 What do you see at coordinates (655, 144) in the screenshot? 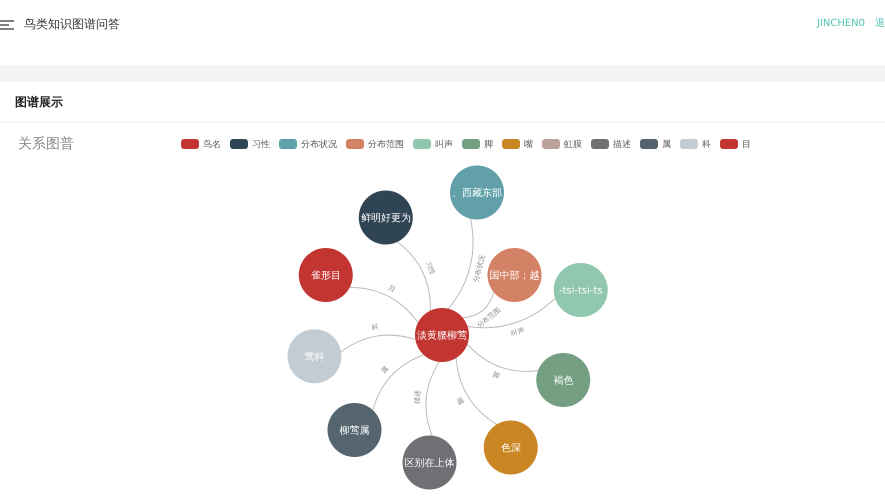
I see `legend-item: 属` at bounding box center [655, 144].